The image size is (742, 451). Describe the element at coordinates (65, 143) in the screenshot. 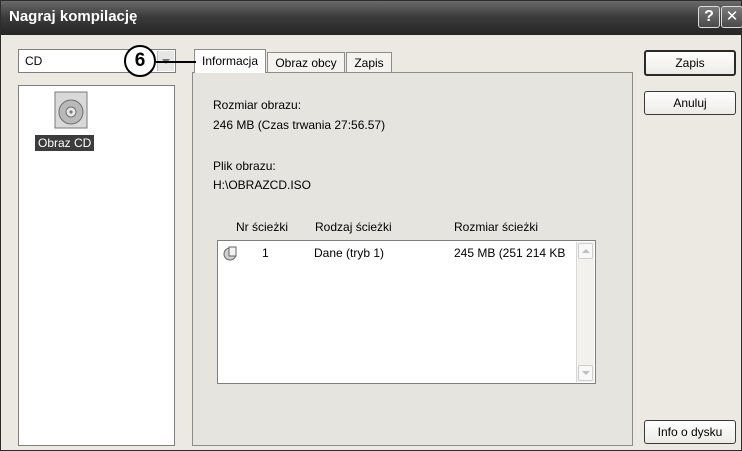

I see `list-item-label: Obraz CD` at that location.